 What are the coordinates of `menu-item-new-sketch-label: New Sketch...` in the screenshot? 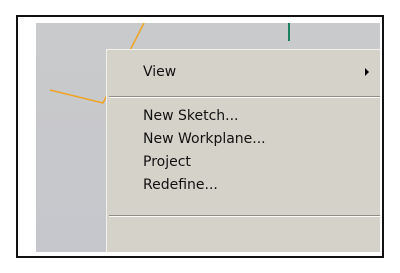 It's located at (191, 116).